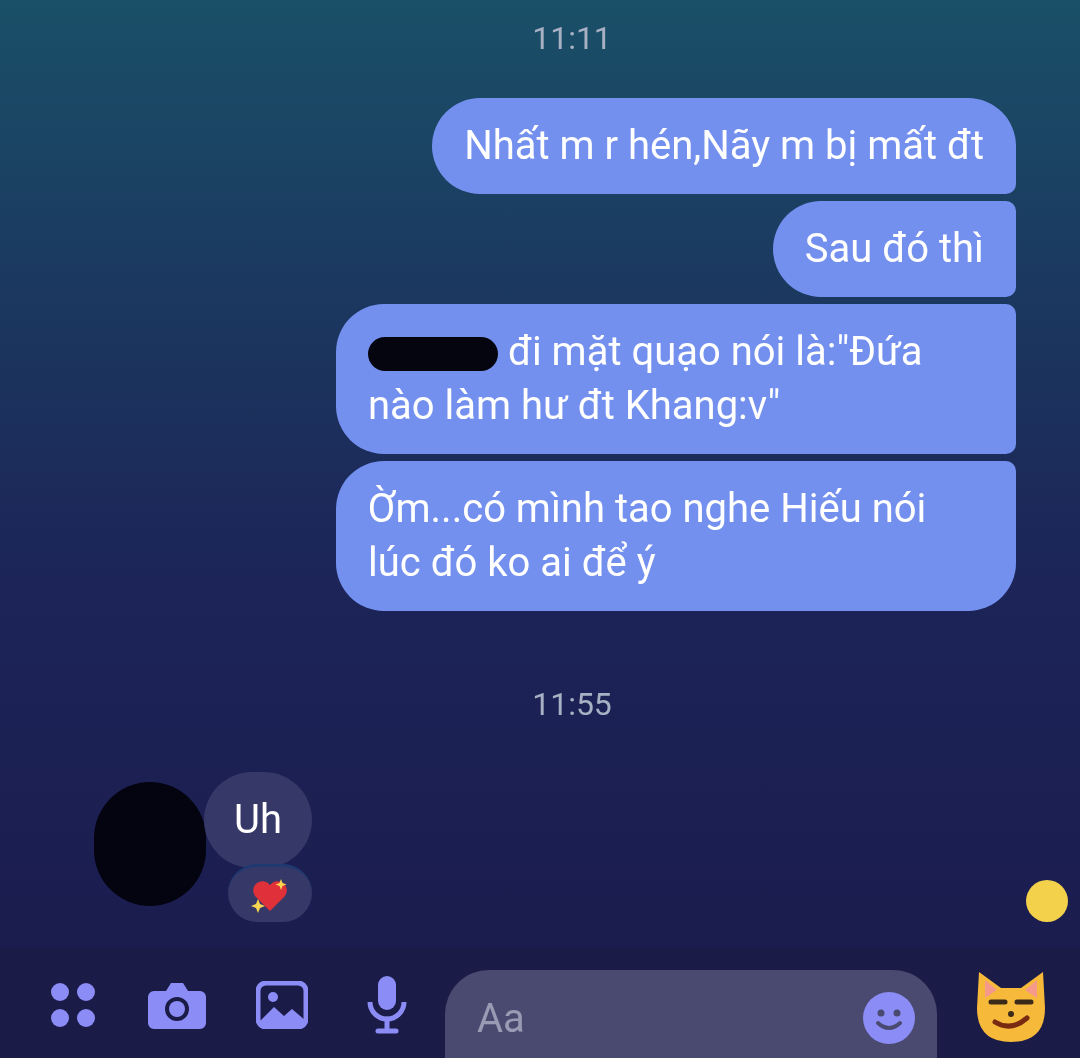 The height and width of the screenshot is (1058, 1080). What do you see at coordinates (1047, 901) in the screenshot?
I see `seen-indicator-icon` at bounding box center [1047, 901].